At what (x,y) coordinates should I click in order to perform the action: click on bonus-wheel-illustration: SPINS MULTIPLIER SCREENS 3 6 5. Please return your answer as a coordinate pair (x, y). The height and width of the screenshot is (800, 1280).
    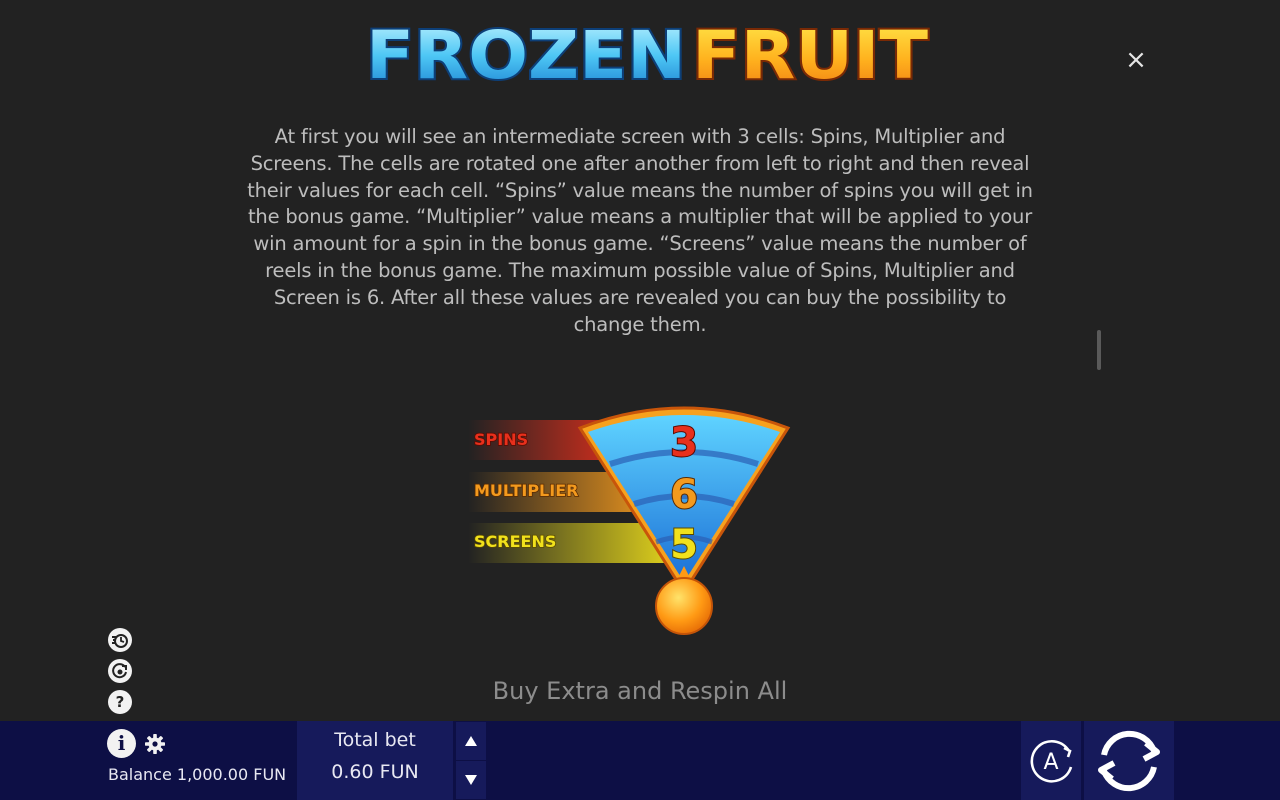
    Looking at the image, I should click on (633, 517).